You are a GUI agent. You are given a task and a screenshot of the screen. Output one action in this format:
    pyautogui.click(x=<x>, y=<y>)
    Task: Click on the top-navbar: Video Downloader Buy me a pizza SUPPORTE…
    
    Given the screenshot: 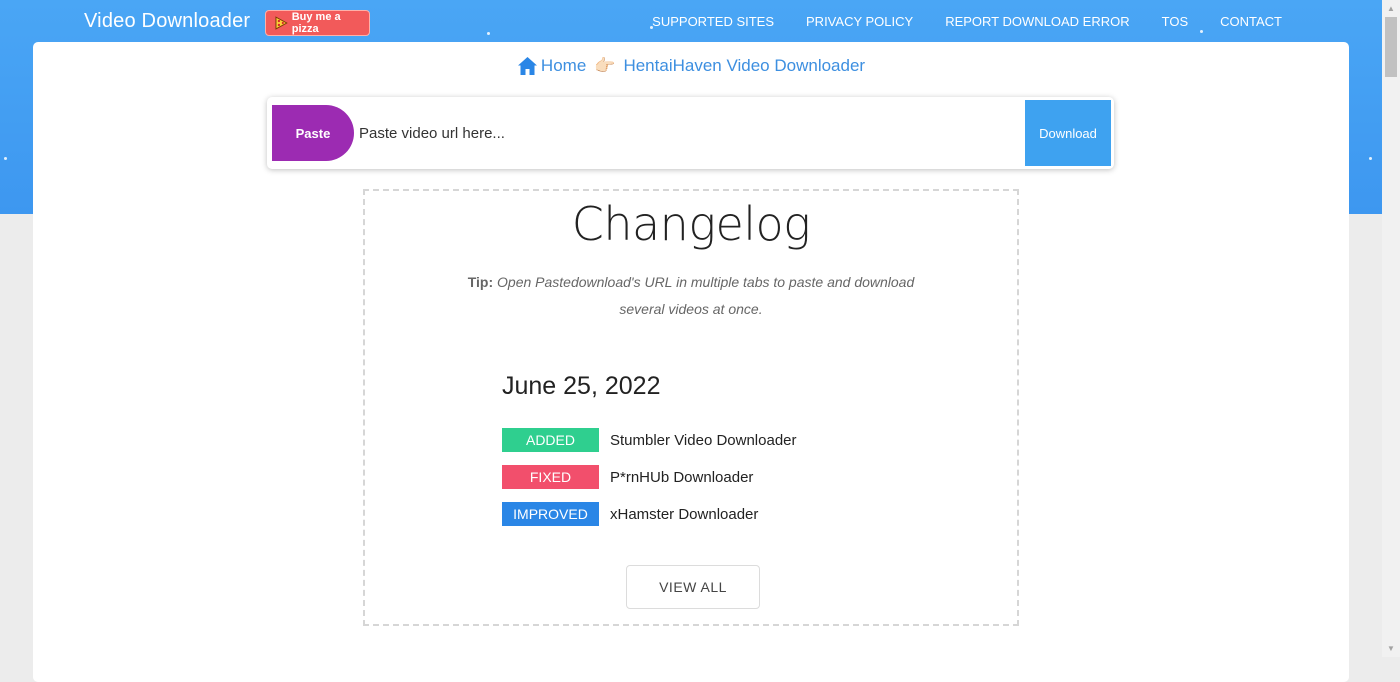 What is the action you would take?
    pyautogui.click(x=691, y=21)
    